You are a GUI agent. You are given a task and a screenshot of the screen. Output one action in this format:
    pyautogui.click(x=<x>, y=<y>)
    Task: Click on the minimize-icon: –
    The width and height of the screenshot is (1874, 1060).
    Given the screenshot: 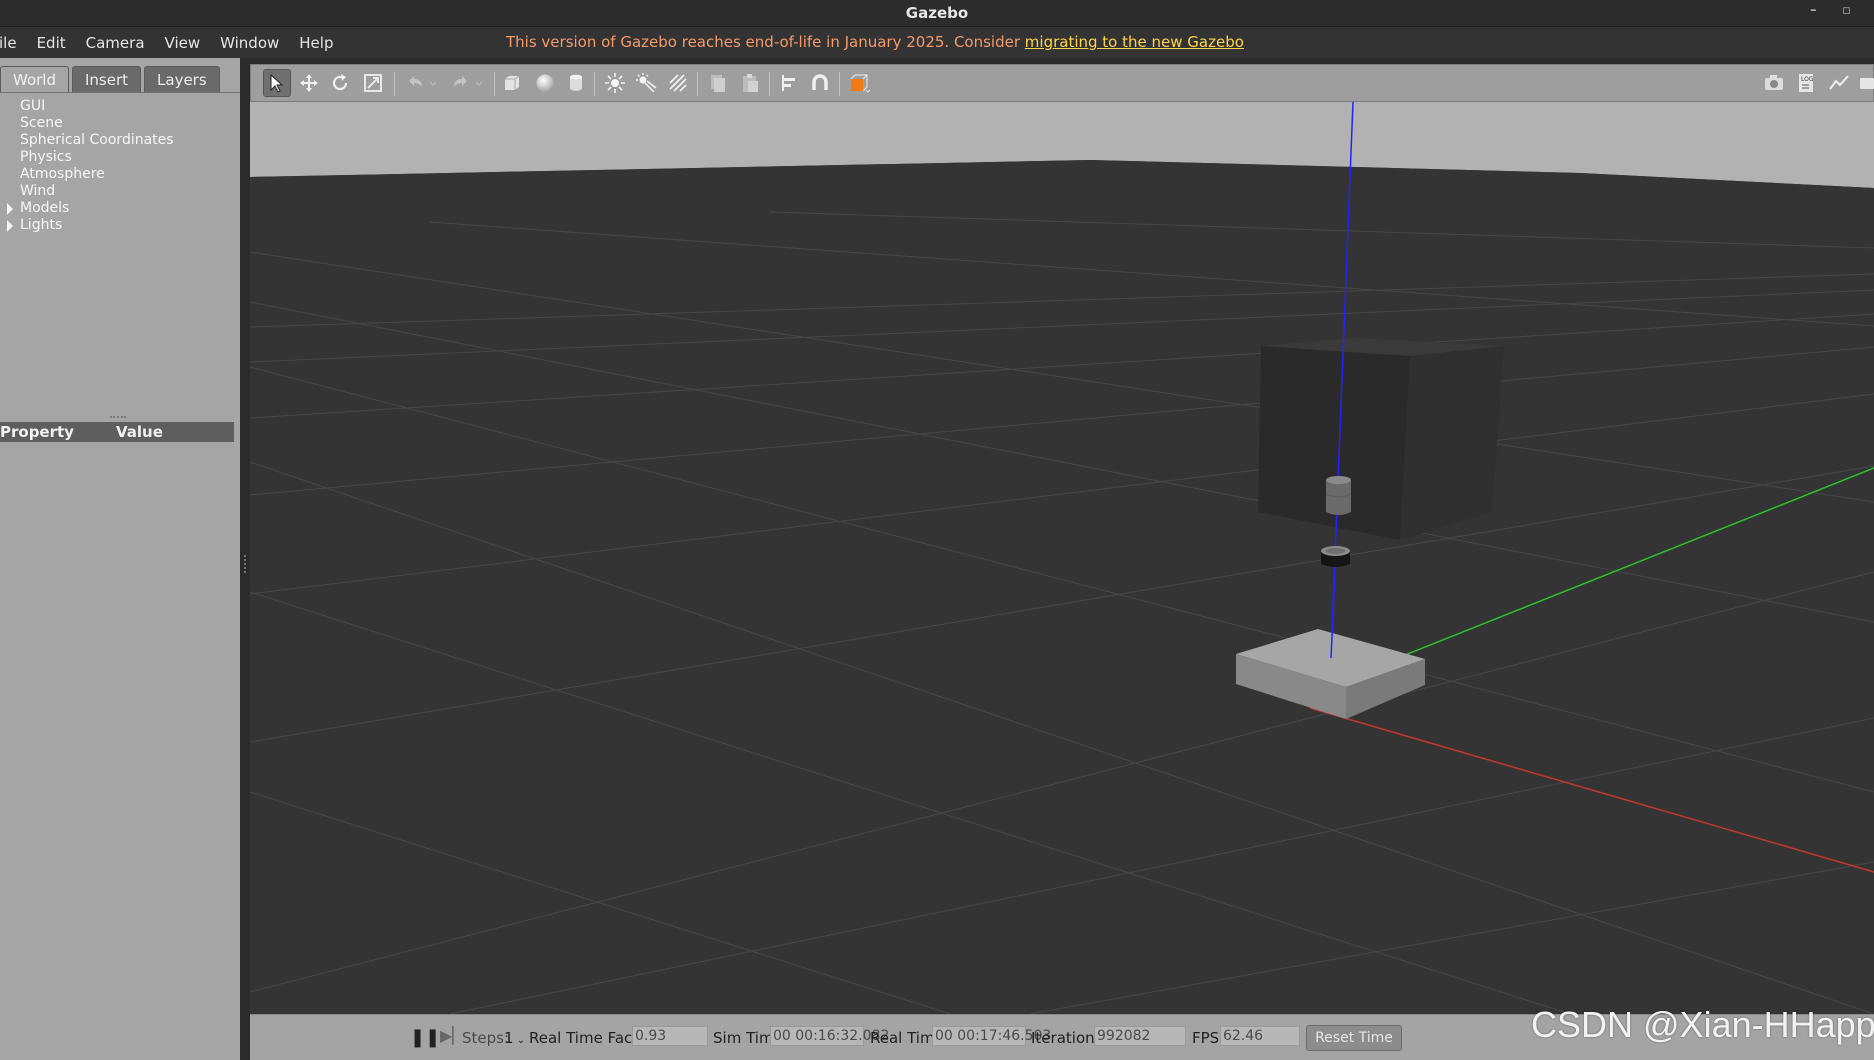 What is the action you would take?
    pyautogui.click(x=1813, y=10)
    